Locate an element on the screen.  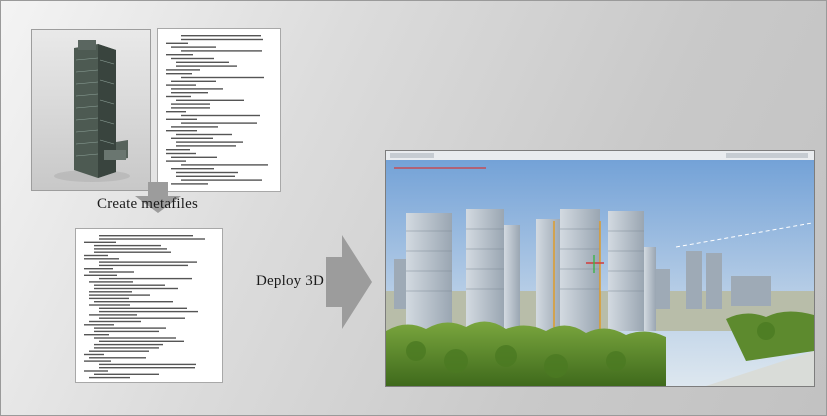
building-model-icon is located at coordinates (92, 111).